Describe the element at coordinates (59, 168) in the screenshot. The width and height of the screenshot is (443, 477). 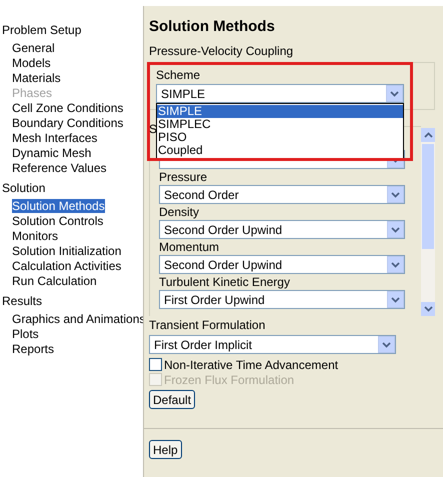
I see `tree-item: Reference Values` at that location.